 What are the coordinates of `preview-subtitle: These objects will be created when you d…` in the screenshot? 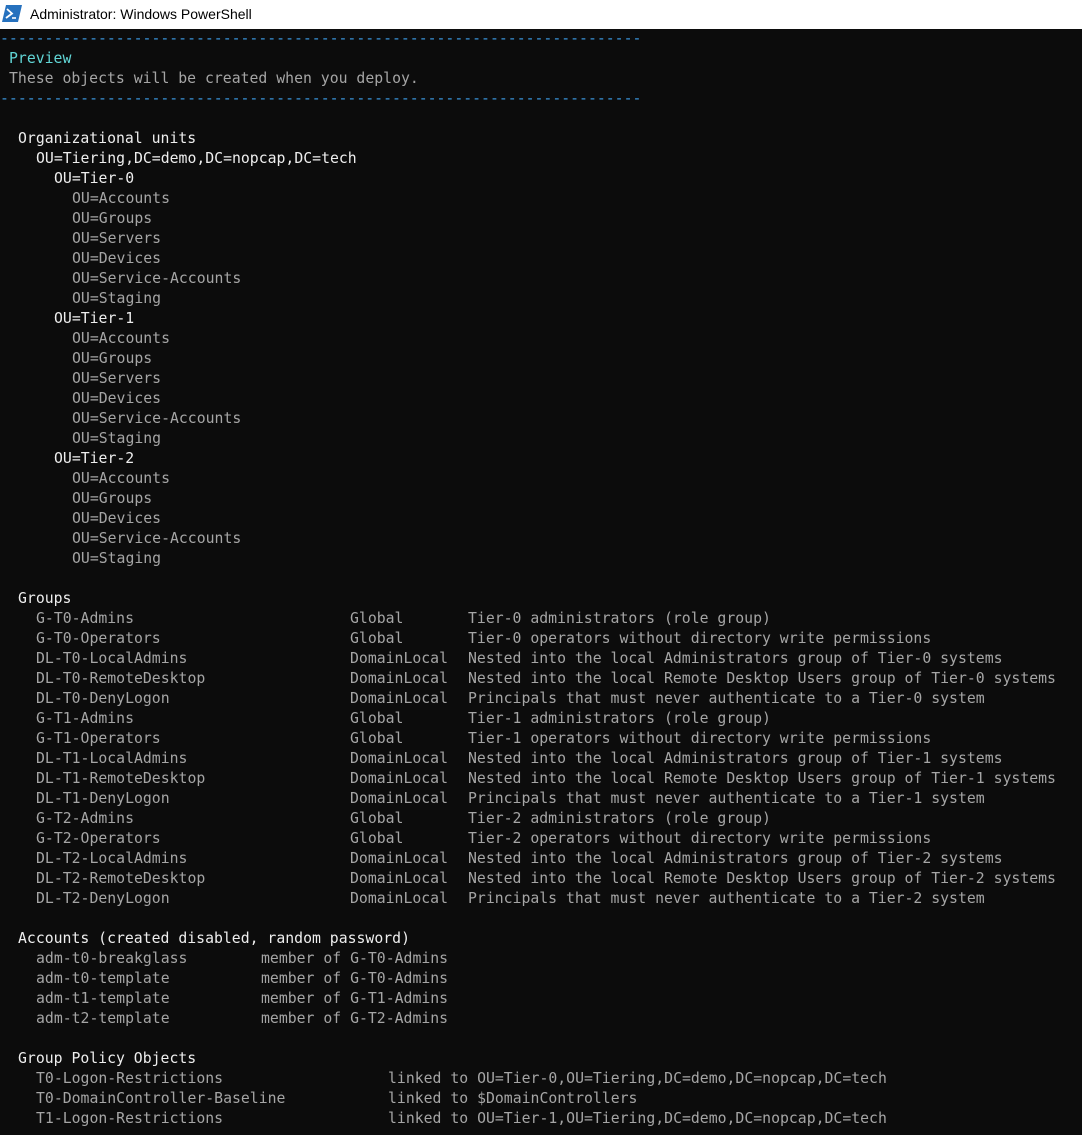 It's located at (214, 78).